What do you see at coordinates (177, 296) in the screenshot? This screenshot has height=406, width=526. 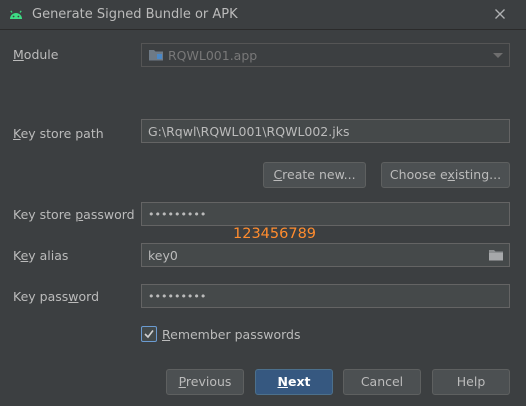 I see `key-password-value: •••••••••` at bounding box center [177, 296].